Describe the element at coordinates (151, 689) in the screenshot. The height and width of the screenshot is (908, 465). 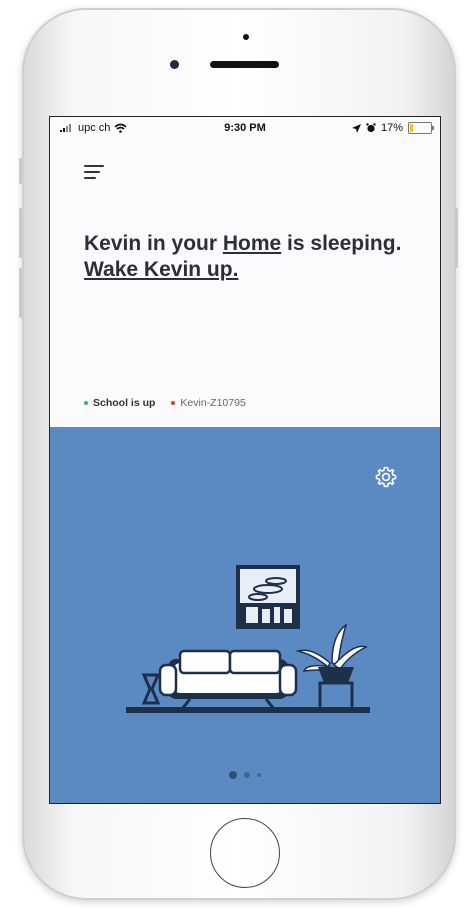
I see `side-table` at that location.